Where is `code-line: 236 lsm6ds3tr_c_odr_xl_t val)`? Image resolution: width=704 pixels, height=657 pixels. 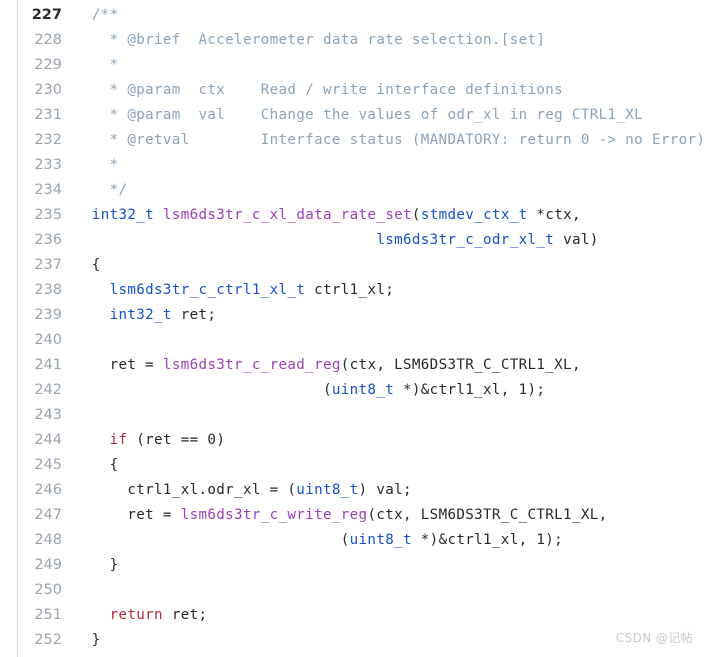 code-line: 236 lsm6ds3tr_c_odr_xl_t val) is located at coordinates (352, 240).